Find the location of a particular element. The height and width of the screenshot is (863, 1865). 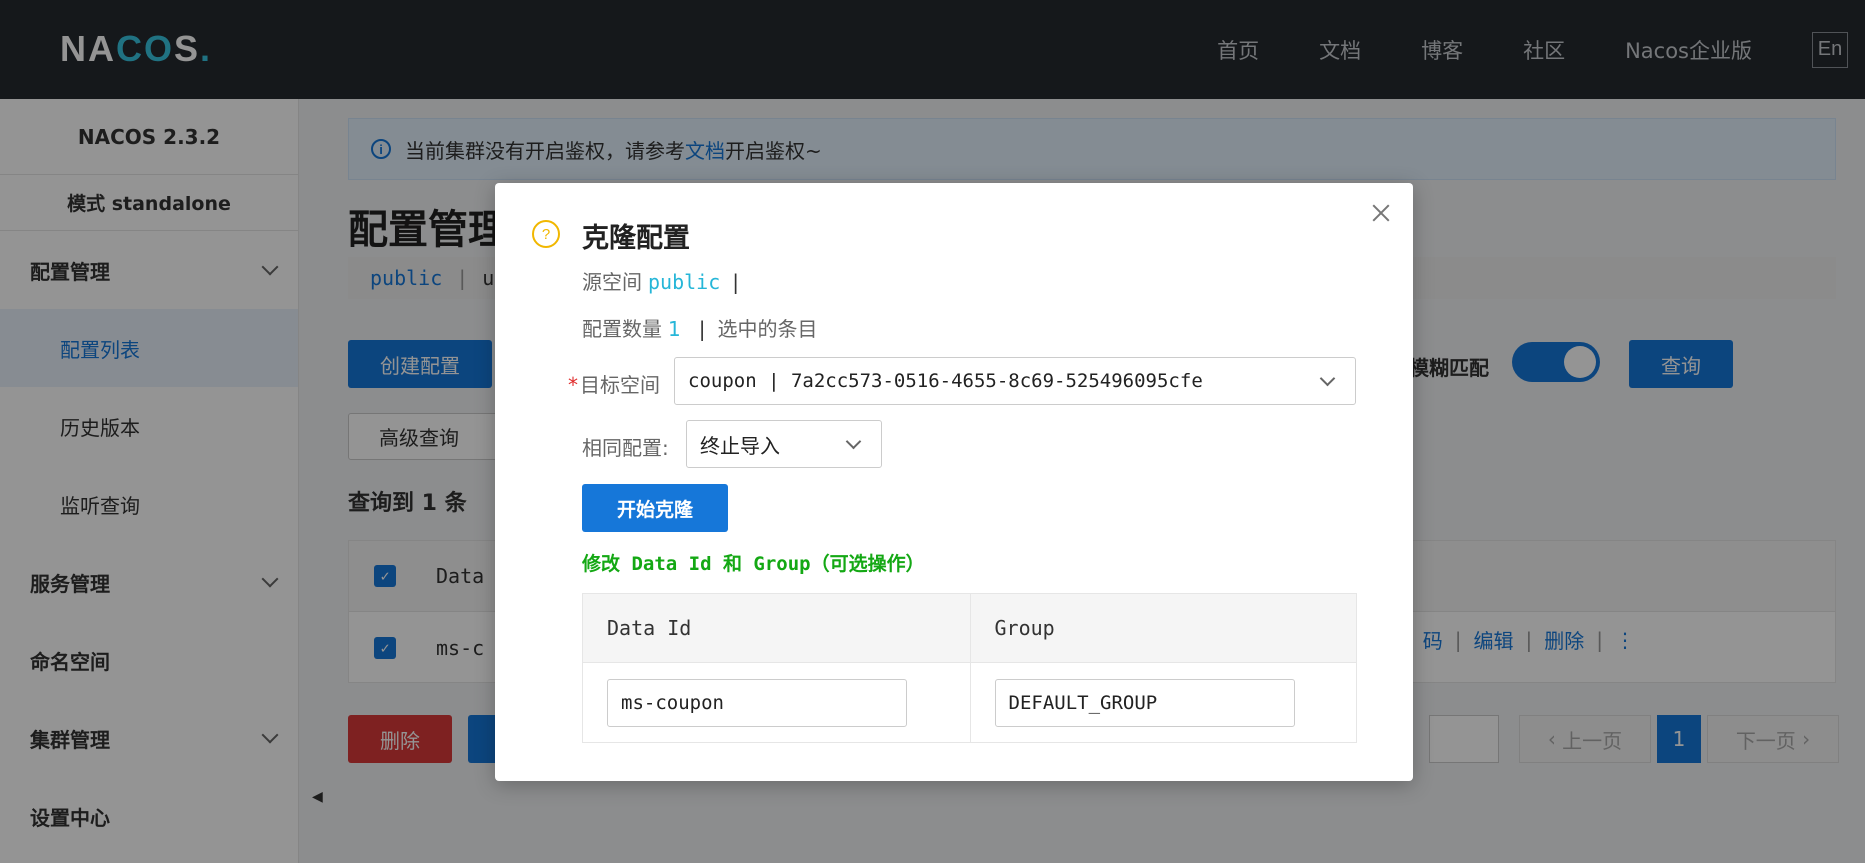

count-value: 1 is located at coordinates (674, 329).